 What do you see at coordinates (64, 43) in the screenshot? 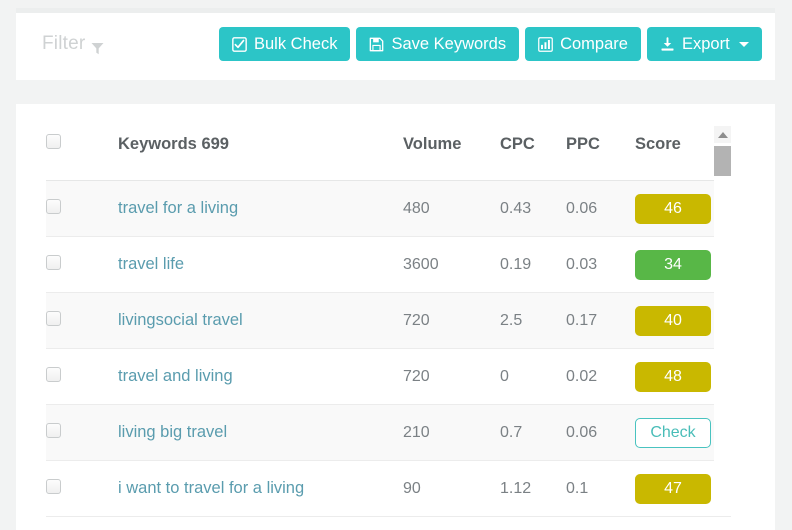
I see `filter-label: Filter` at bounding box center [64, 43].